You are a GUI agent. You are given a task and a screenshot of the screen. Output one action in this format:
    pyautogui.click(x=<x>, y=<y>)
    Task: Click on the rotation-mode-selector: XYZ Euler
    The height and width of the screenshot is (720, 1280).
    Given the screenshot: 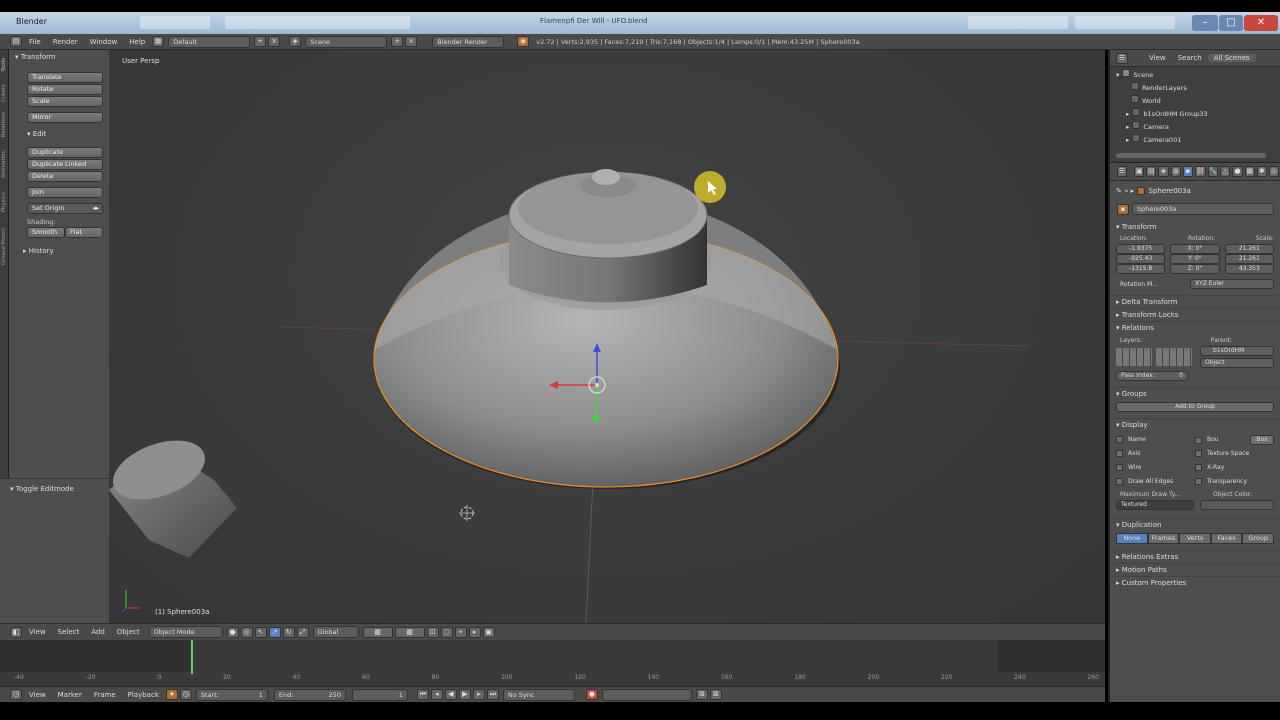 What is the action you would take?
    pyautogui.click(x=1232, y=284)
    